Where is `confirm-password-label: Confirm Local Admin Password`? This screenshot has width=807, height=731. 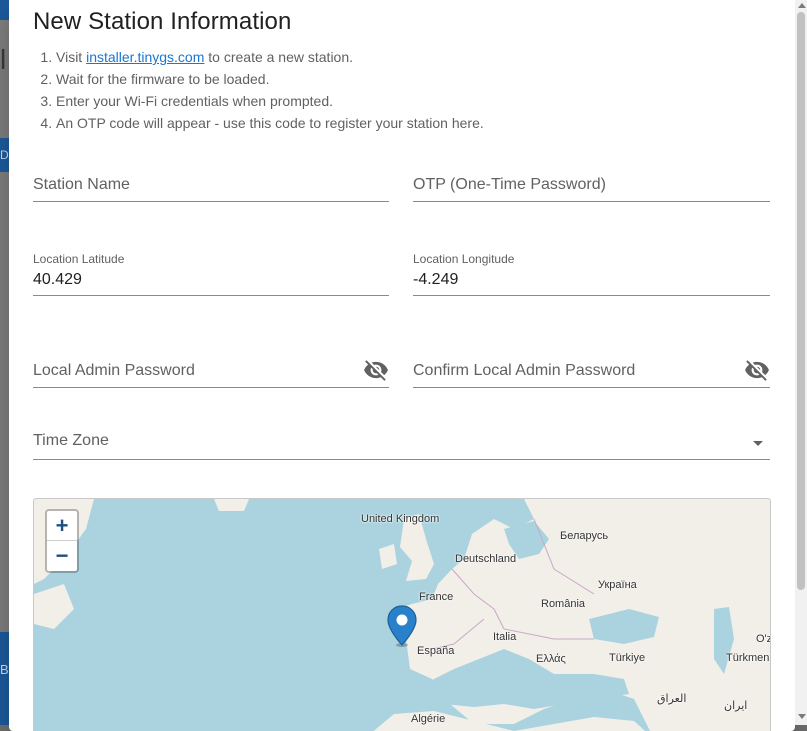 confirm-password-label: Confirm Local Admin Password is located at coordinates (524, 370).